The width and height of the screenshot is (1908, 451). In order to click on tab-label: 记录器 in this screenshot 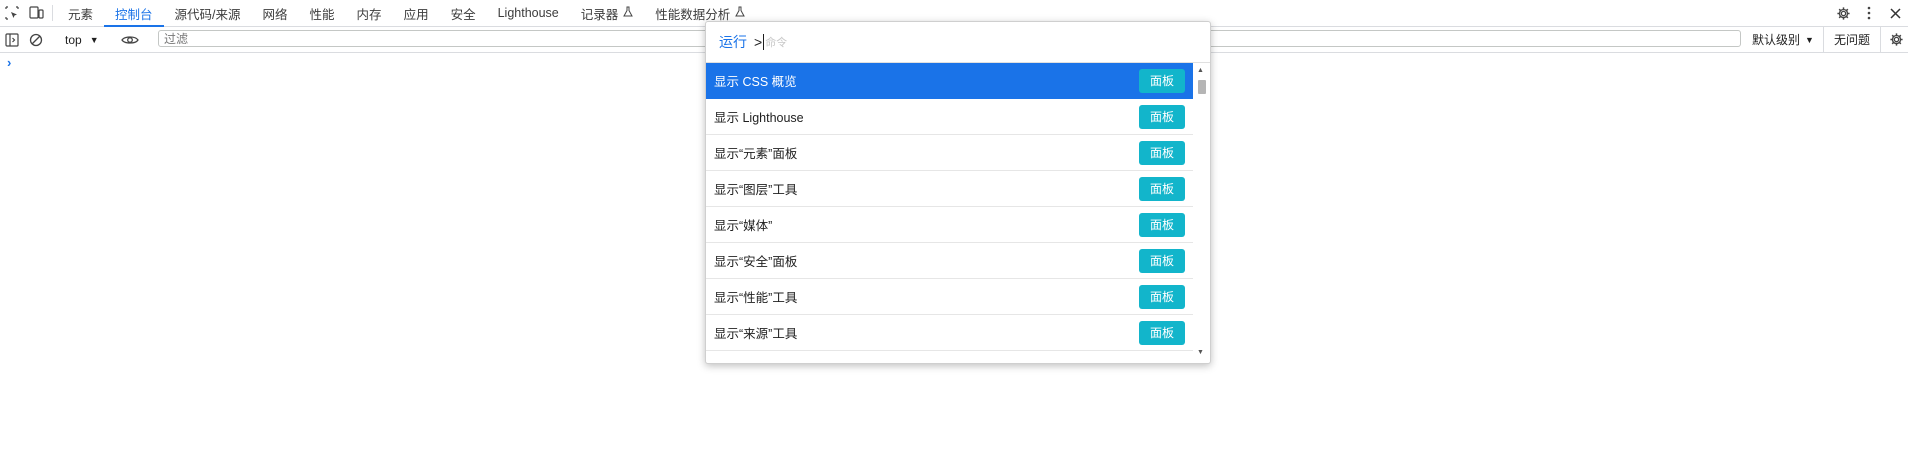, I will do `click(599, 14)`.